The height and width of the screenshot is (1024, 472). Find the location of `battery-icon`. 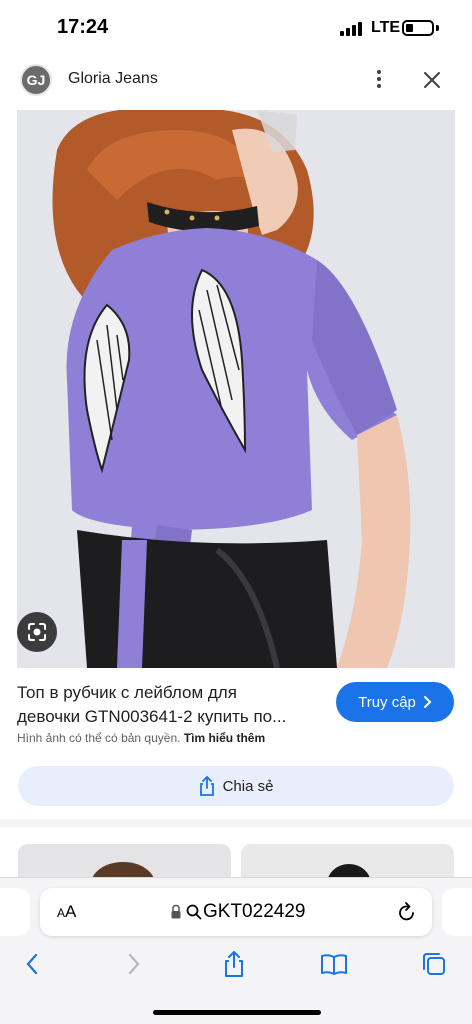

battery-icon is located at coordinates (418, 28).